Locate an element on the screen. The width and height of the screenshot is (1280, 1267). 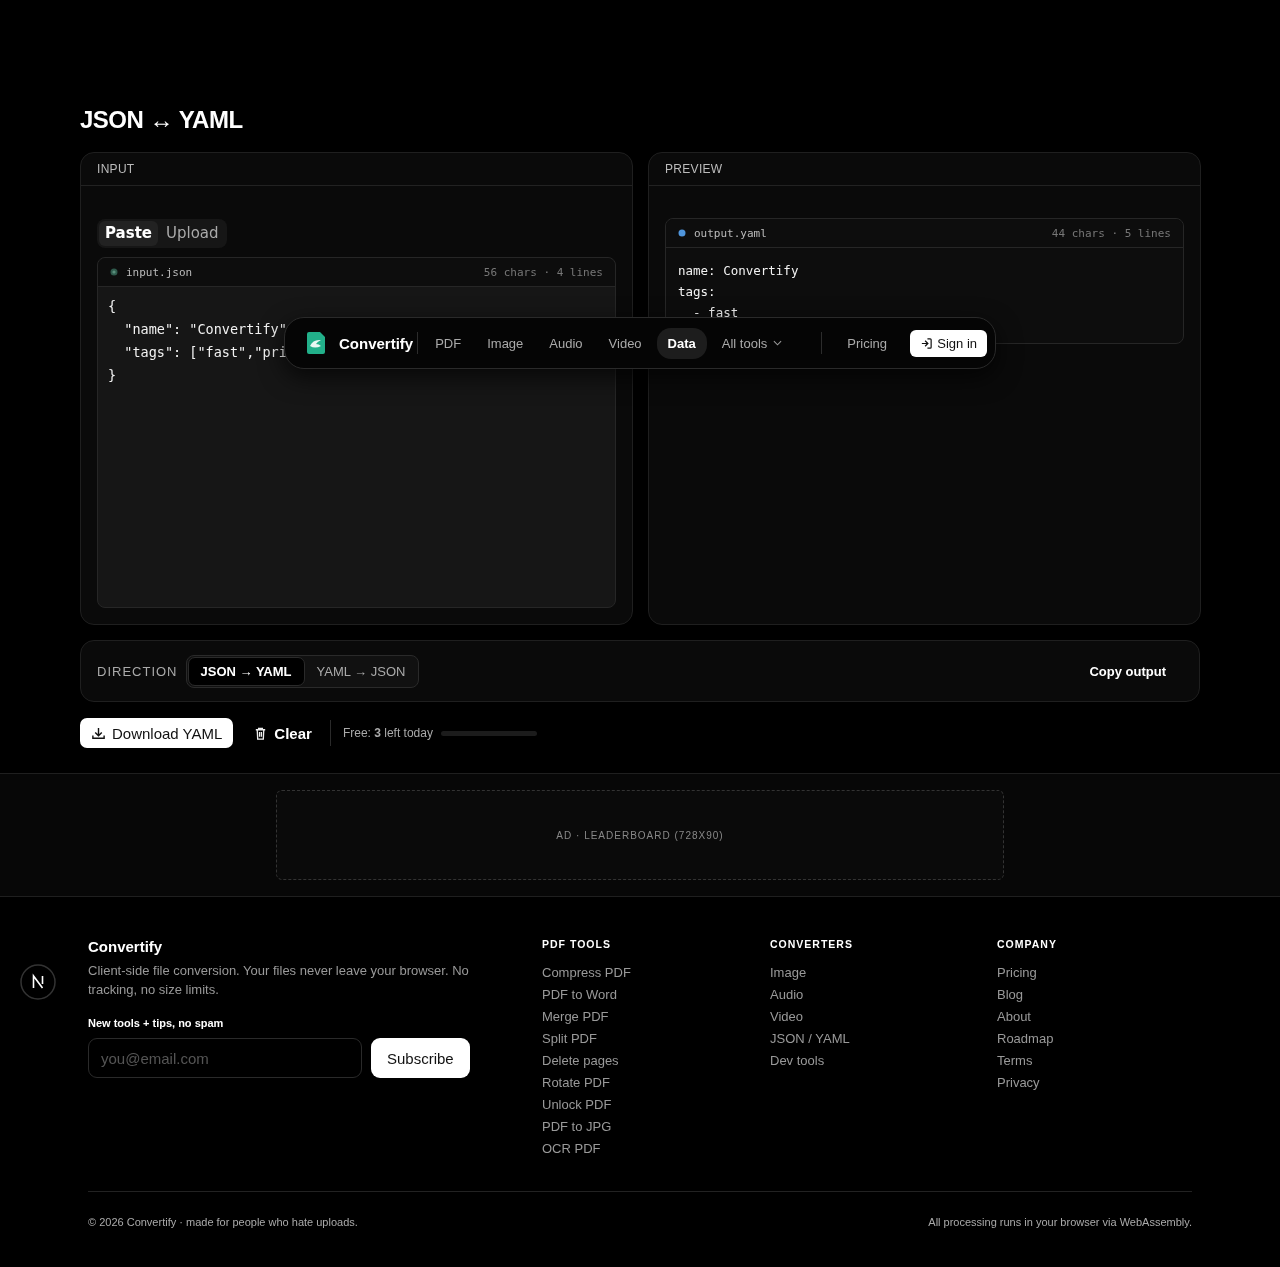
chevron-down-icon is located at coordinates (778, 343).